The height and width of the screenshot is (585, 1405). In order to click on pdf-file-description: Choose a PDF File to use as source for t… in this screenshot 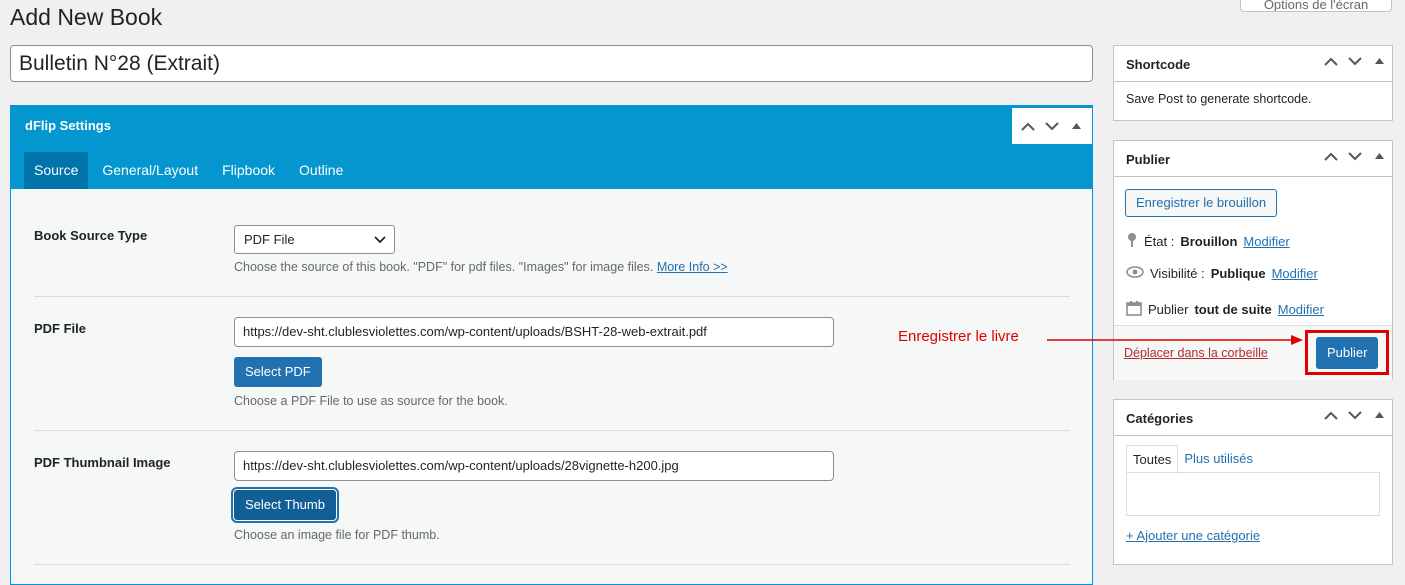, I will do `click(371, 401)`.